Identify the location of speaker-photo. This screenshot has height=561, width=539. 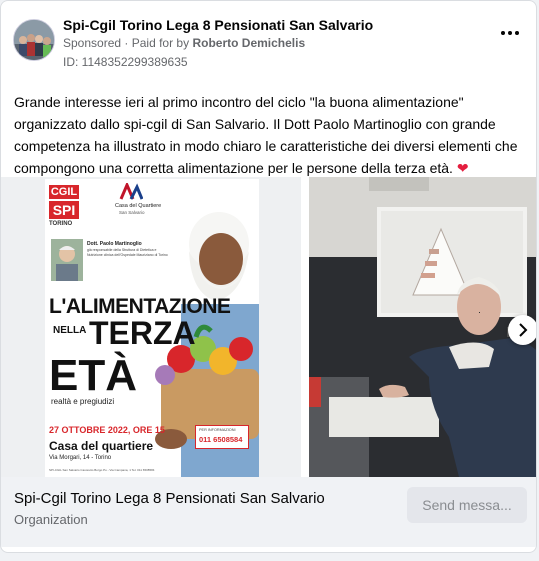
(67, 260).